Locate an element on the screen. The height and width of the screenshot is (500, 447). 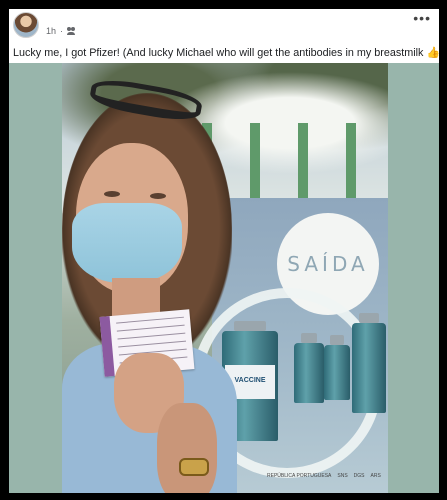
logo-item: ARS is located at coordinates (375, 476).